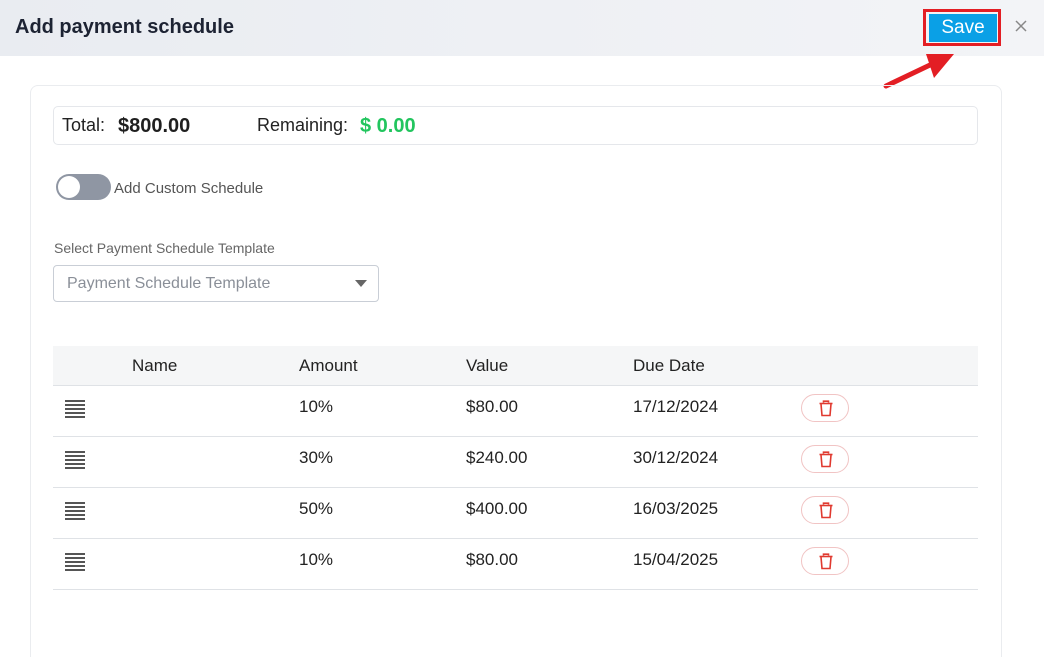  Describe the element at coordinates (676, 559) in the screenshot. I see `row-due-date: 15/04/2025` at that location.